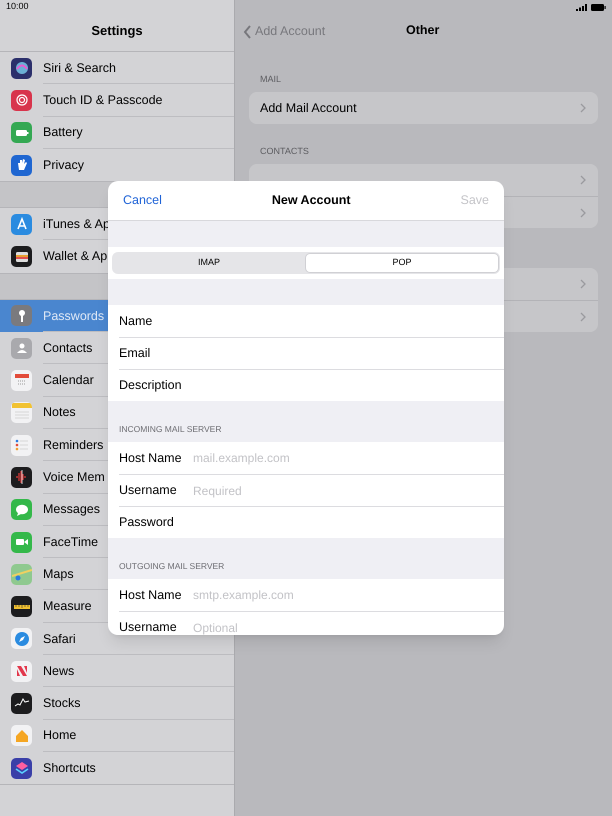 The image size is (612, 816). I want to click on field-label: Password, so click(147, 523).